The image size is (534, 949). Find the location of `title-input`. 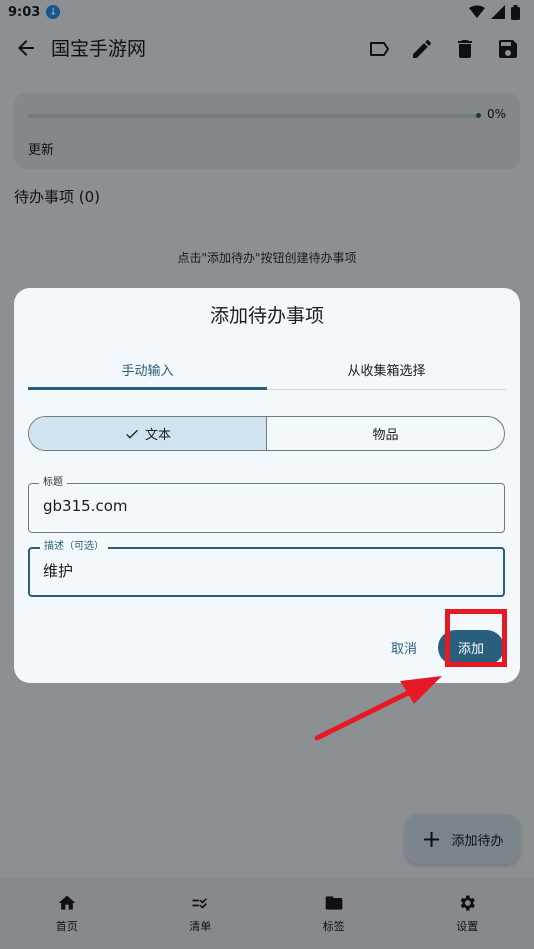

title-input is located at coordinates (263, 506).